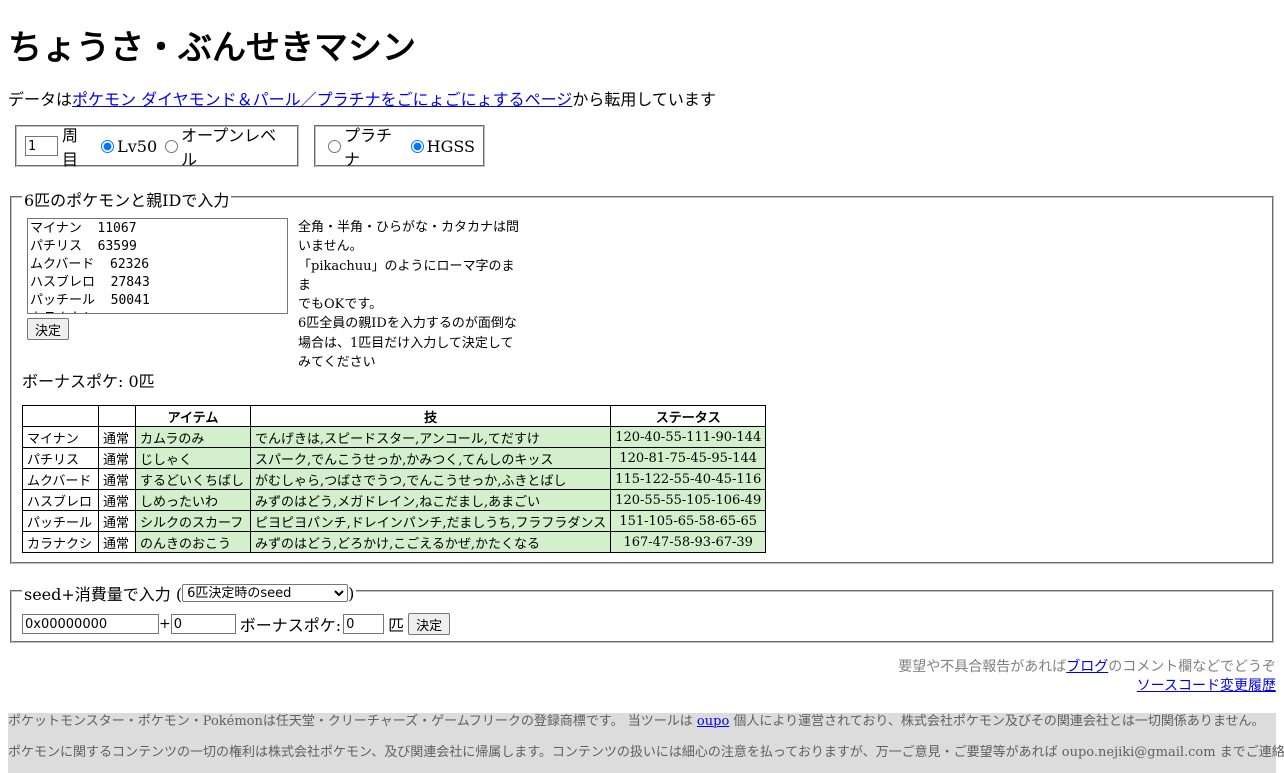 This screenshot has width=1284, height=773. I want to click on party-submit-button: 決定, so click(48, 329).